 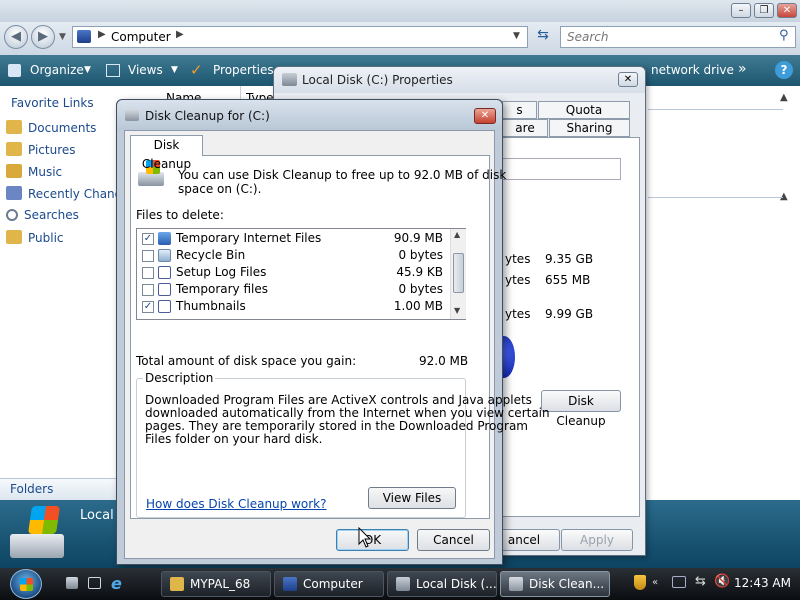 I want to click on document-icon, so click(x=164, y=272).